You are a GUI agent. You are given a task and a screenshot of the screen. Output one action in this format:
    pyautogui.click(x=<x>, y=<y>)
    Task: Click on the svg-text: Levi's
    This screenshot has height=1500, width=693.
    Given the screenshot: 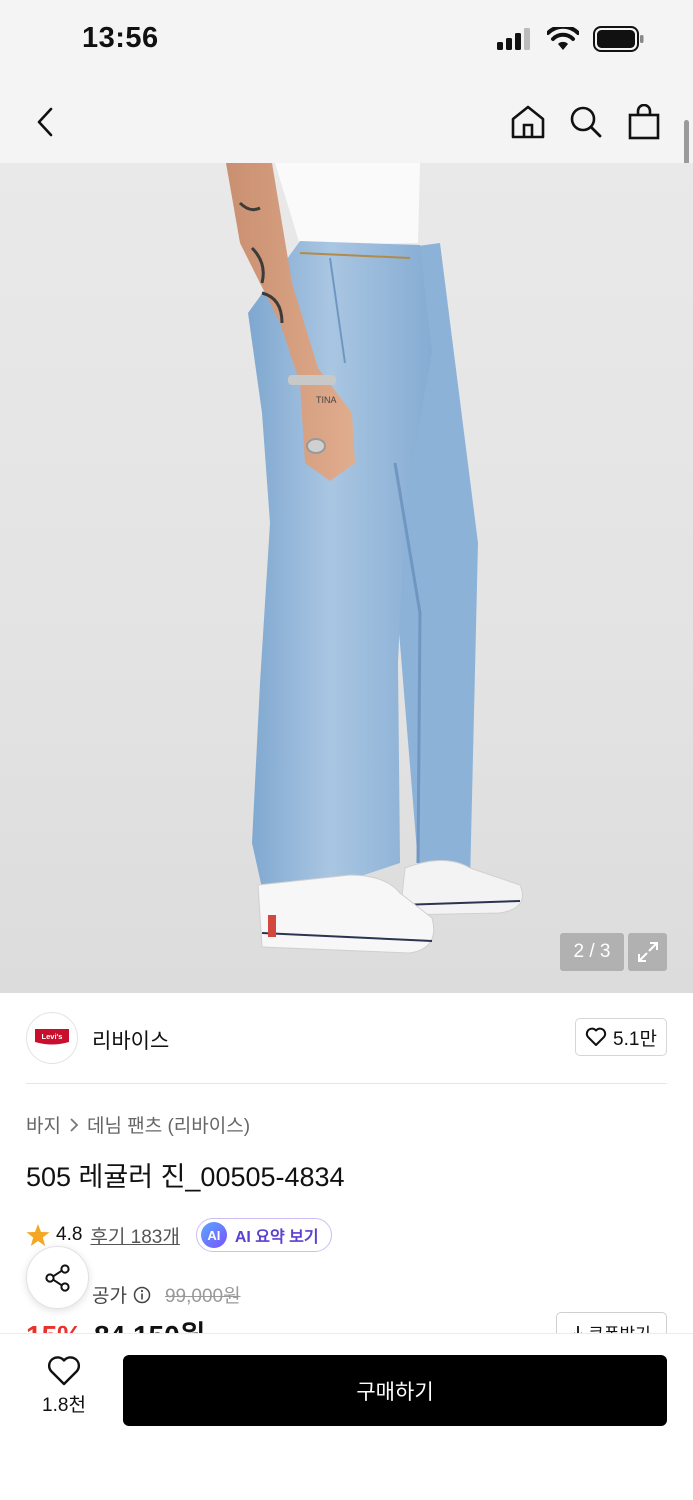 What is the action you would take?
    pyautogui.click(x=52, y=1036)
    